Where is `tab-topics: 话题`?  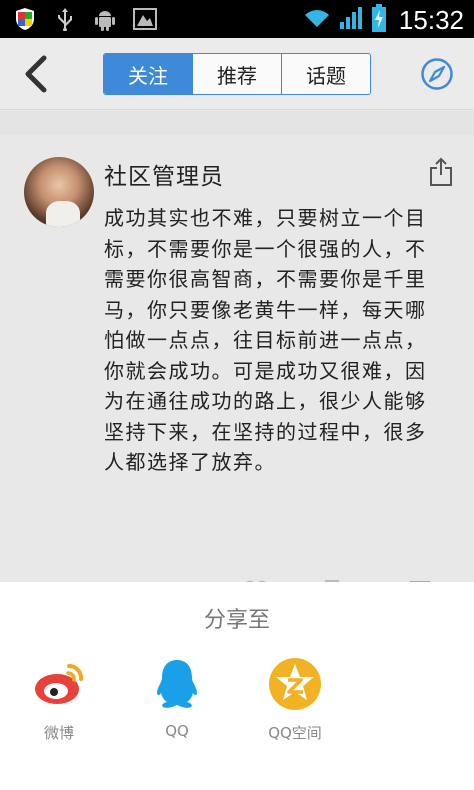 tab-topics: 话题 is located at coordinates (325, 74).